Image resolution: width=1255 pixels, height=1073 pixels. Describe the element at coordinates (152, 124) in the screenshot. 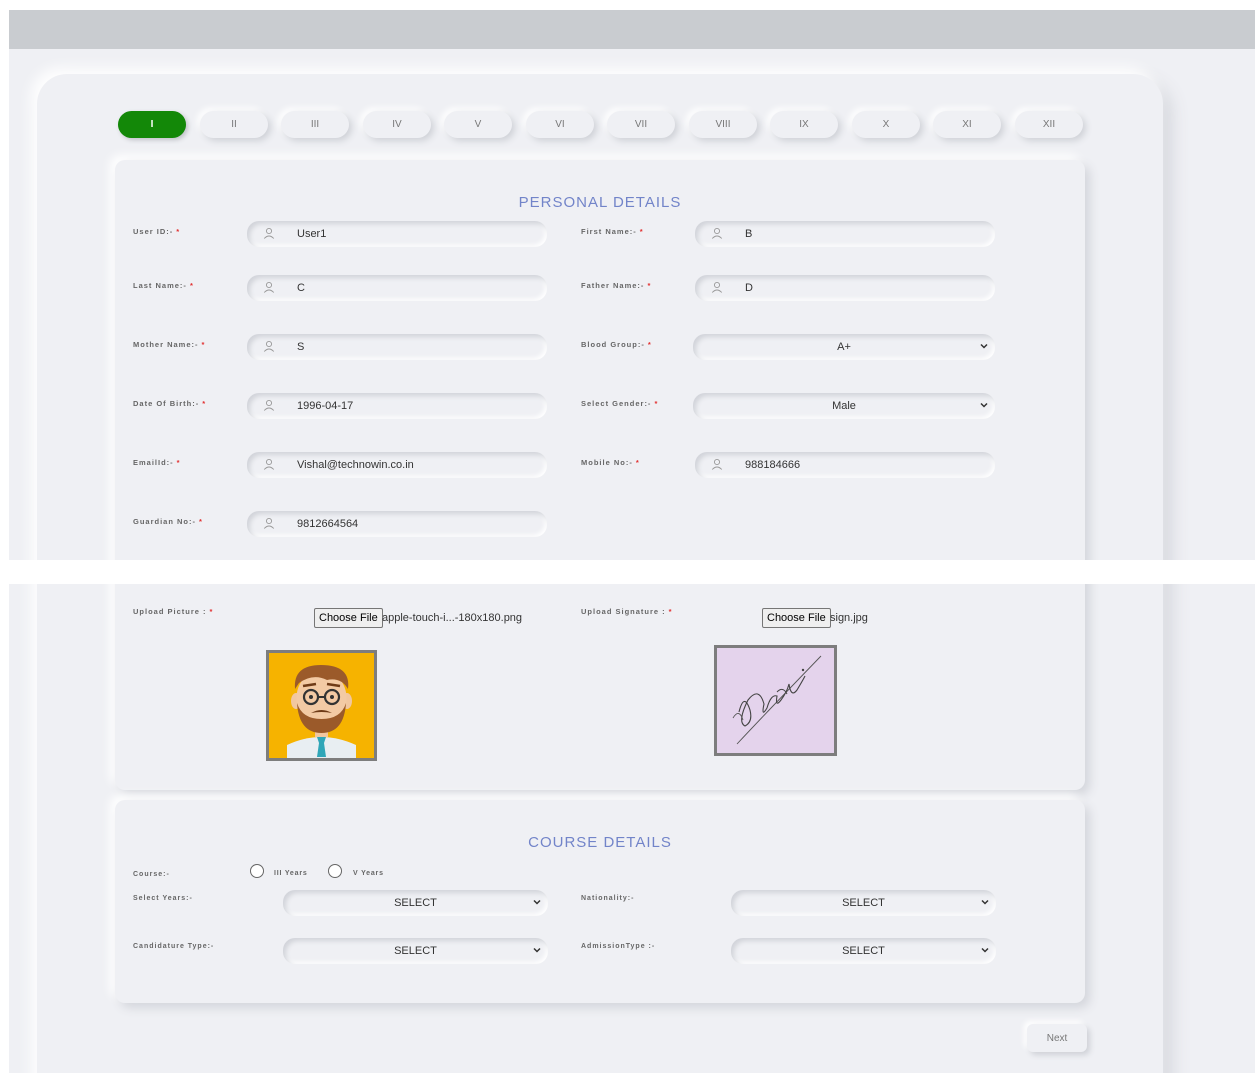

I see `step-tab-1: I` at that location.